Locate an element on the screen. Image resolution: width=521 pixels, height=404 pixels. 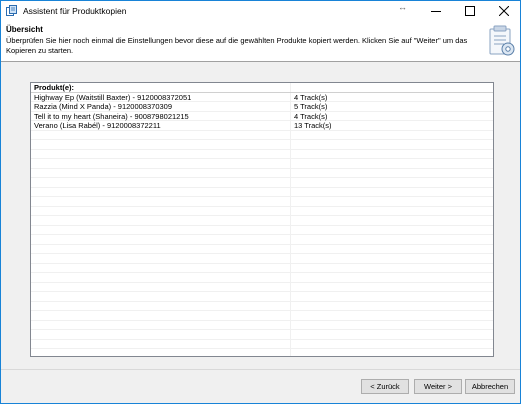
maximize-button is located at coordinates (470, 11).